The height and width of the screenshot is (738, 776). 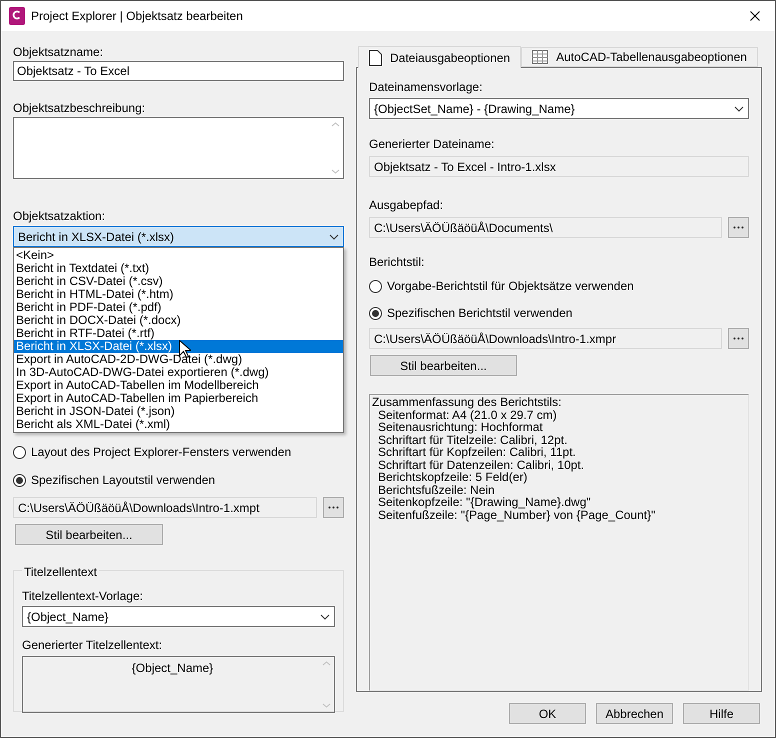 I want to click on template-dropdown: {Object_Name}, so click(x=178, y=616).